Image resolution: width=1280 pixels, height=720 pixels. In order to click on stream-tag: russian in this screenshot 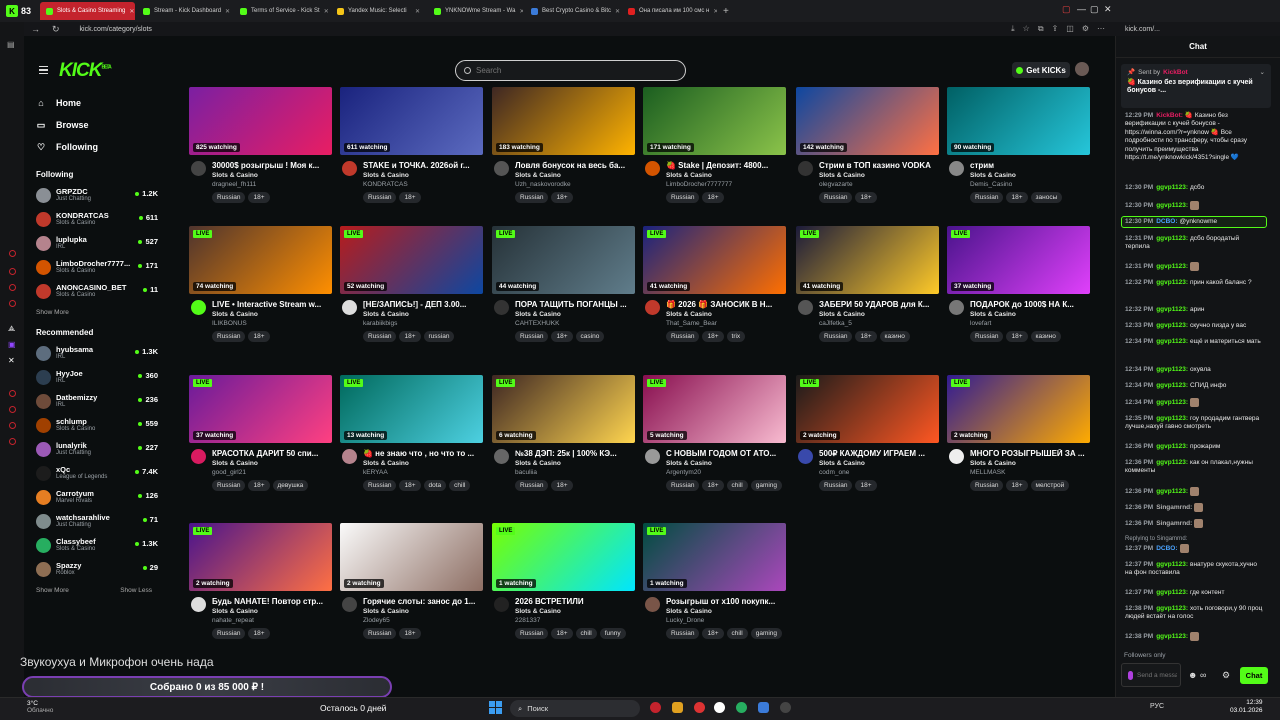, I will do `click(439, 336)`.